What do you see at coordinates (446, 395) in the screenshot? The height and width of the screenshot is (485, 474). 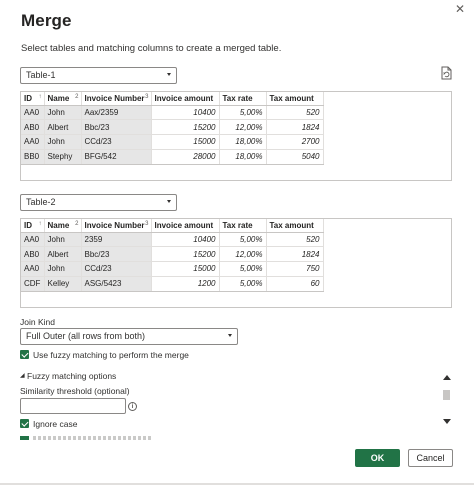 I see `scroll-thumb` at bounding box center [446, 395].